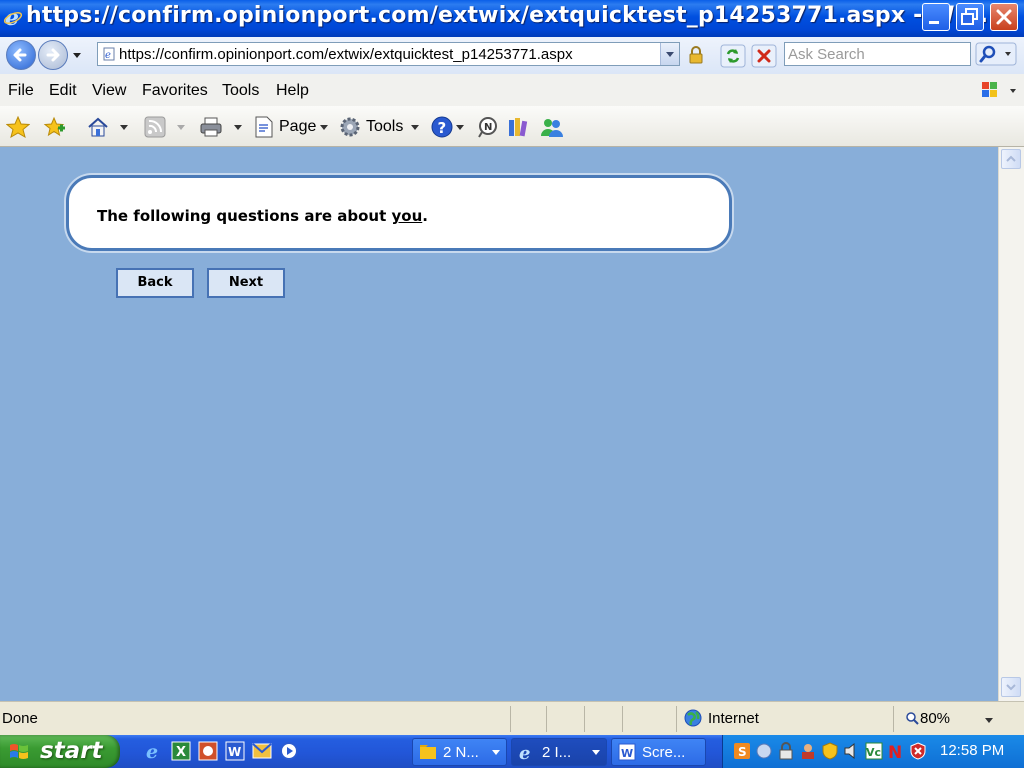 This screenshot has width=1024, height=768. I want to click on svg-text: N, so click(488, 127).